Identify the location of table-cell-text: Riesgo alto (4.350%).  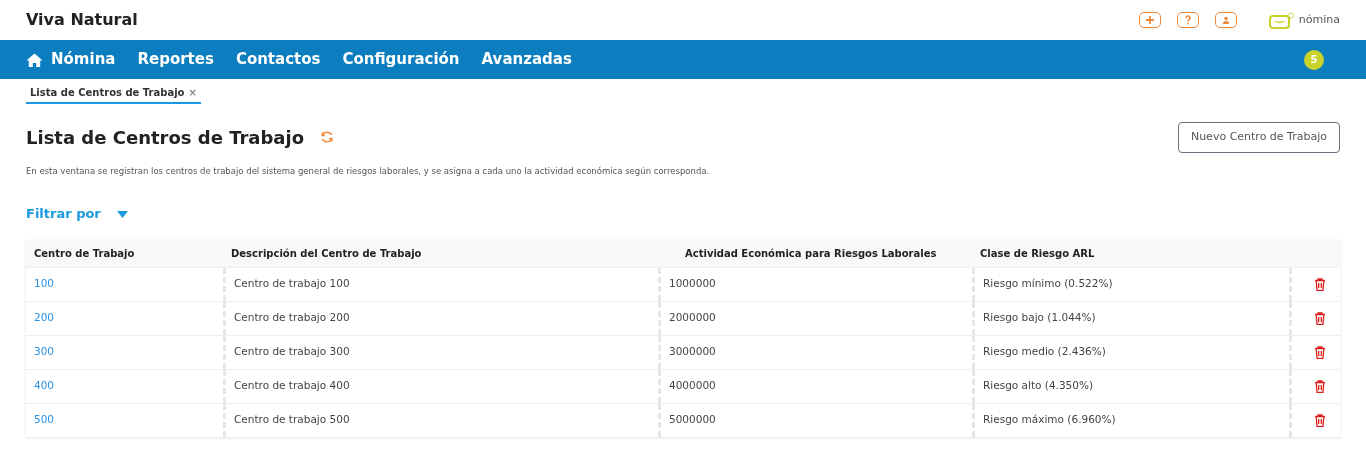
(1038, 386).